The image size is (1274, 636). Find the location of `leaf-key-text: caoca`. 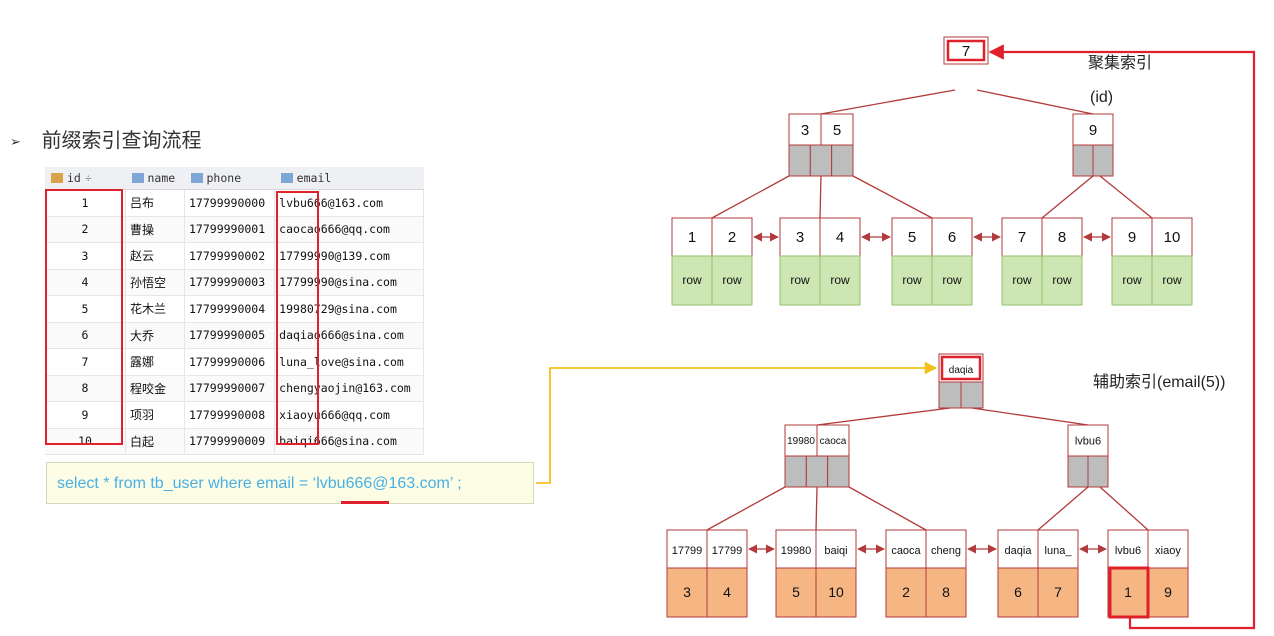

leaf-key-text: caoca is located at coordinates (906, 551).